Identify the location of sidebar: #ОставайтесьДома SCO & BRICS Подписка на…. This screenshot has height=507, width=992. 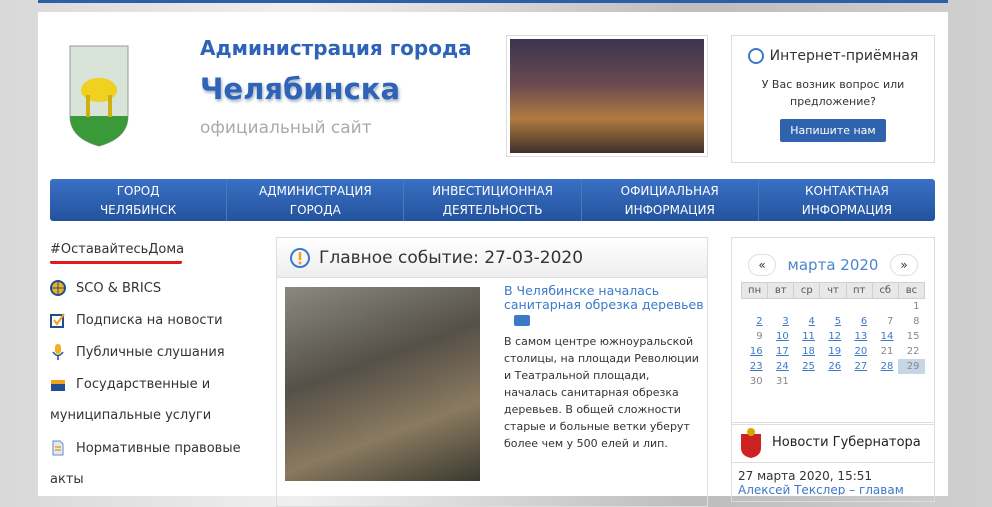
(160, 369).